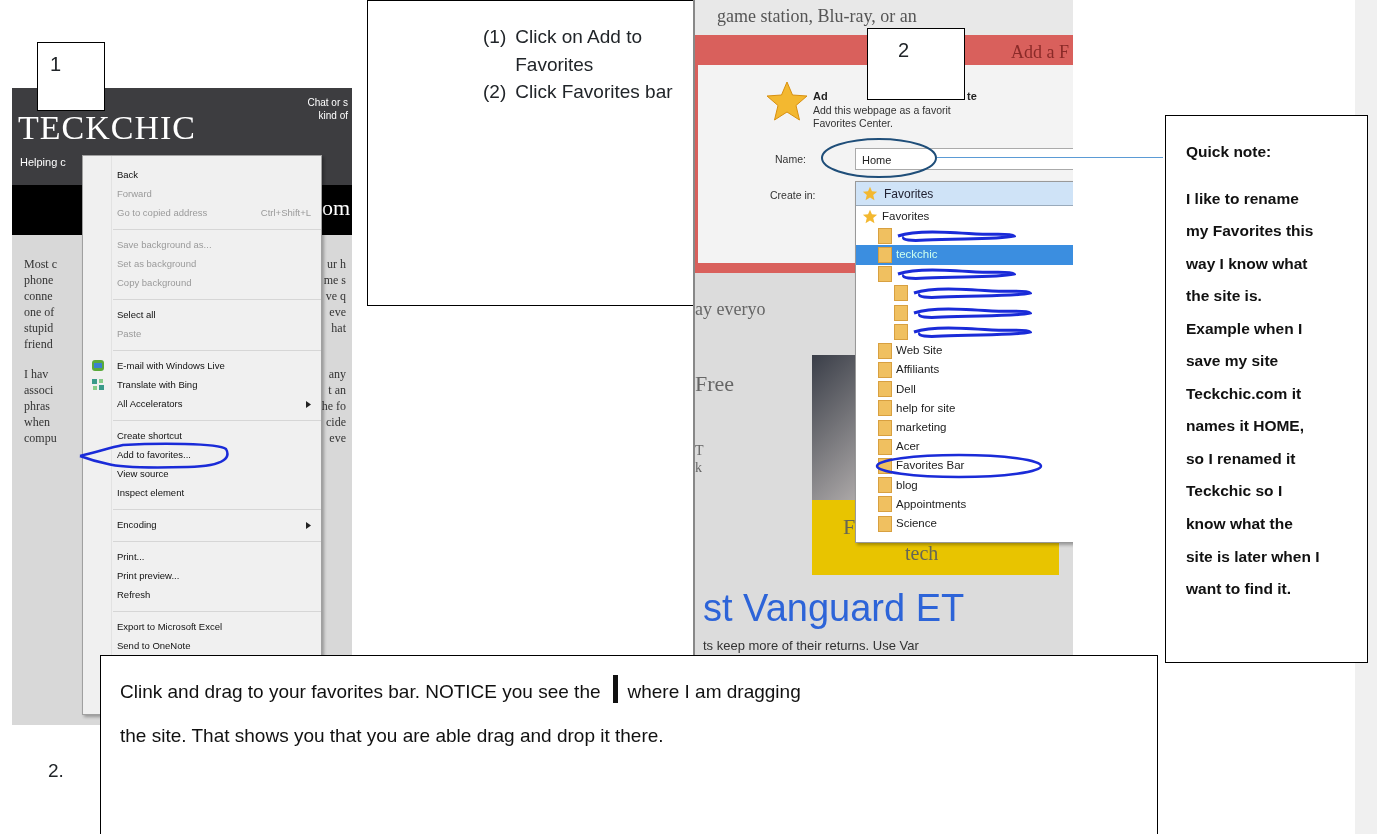  Describe the element at coordinates (849, 527) in the screenshot. I see `page-text: F` at that location.